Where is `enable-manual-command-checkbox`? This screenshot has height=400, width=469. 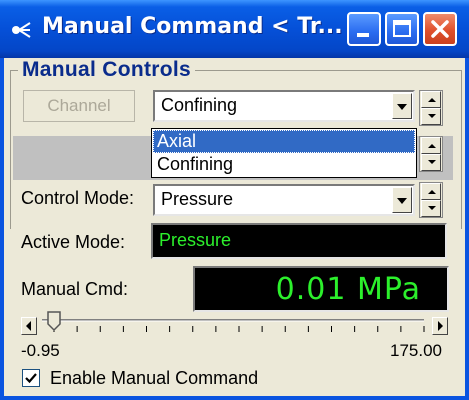 enable-manual-command-checkbox is located at coordinates (31, 378).